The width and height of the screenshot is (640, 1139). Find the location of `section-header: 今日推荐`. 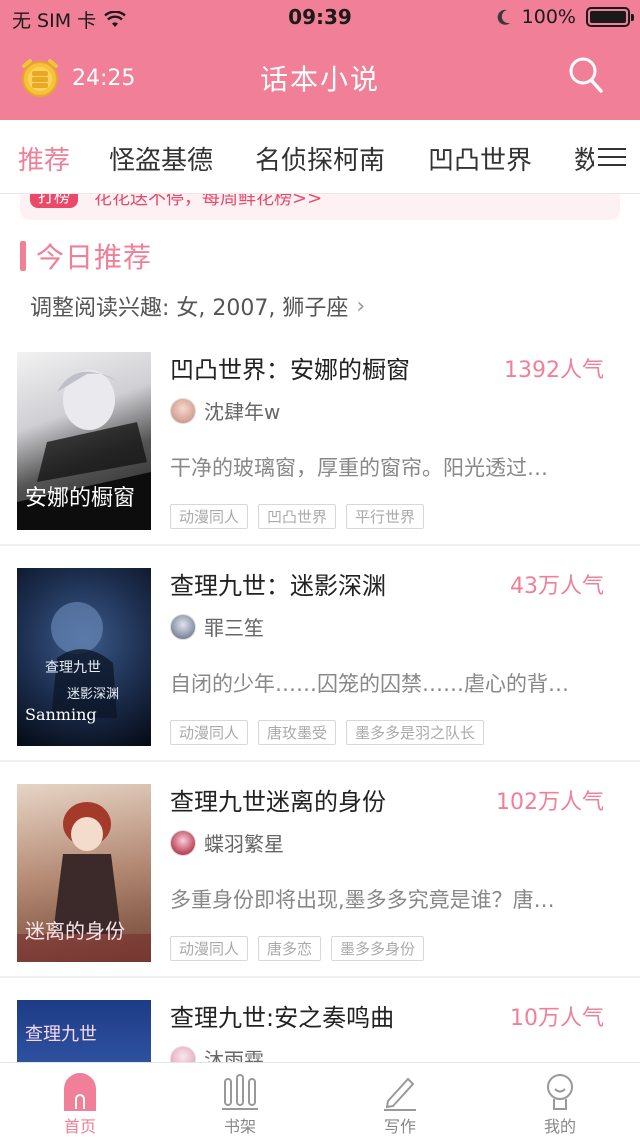

section-header: 今日推荐 is located at coordinates (86, 256).